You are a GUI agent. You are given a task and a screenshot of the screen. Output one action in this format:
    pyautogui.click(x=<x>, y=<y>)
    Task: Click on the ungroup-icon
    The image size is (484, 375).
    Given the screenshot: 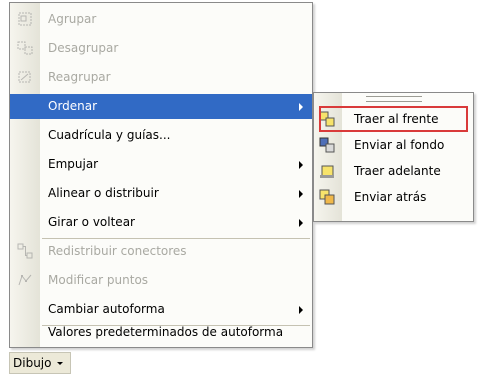 What is the action you would take?
    pyautogui.click(x=25, y=48)
    